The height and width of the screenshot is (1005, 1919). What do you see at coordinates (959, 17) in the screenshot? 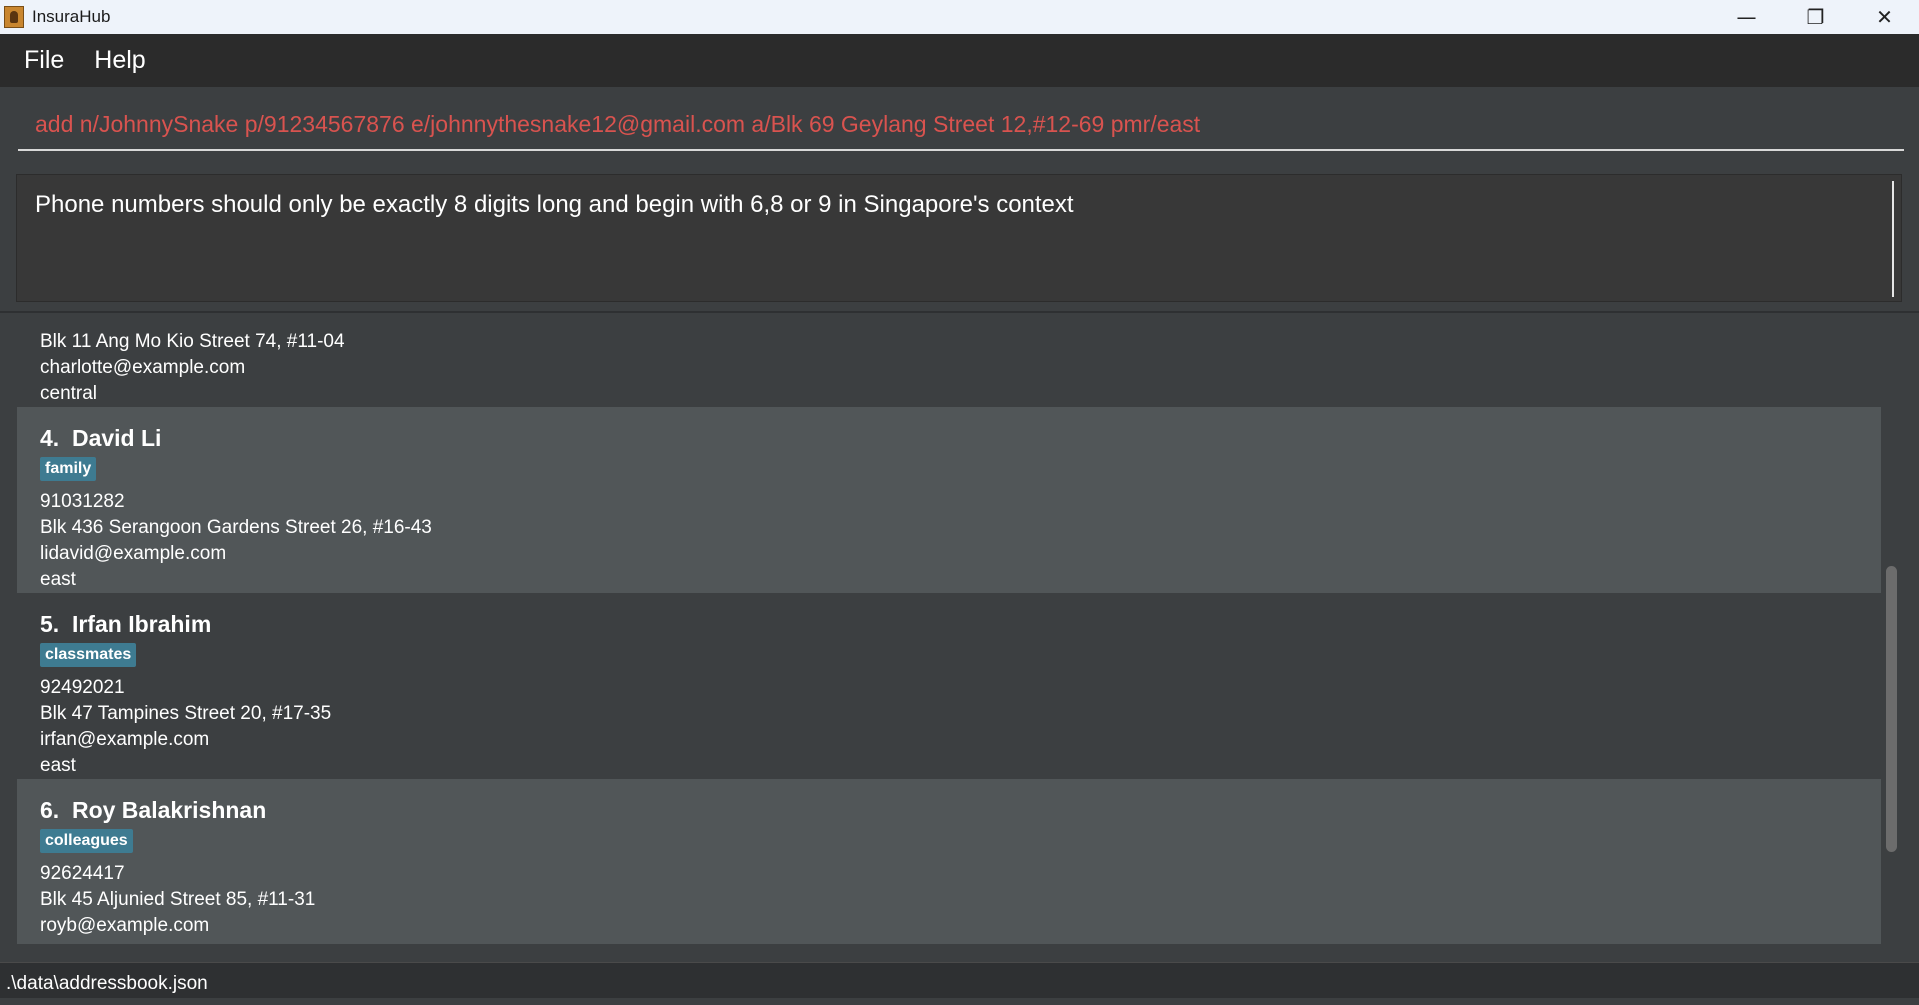
I see `title-bar: InsuraHub — ❐ ✕` at bounding box center [959, 17].